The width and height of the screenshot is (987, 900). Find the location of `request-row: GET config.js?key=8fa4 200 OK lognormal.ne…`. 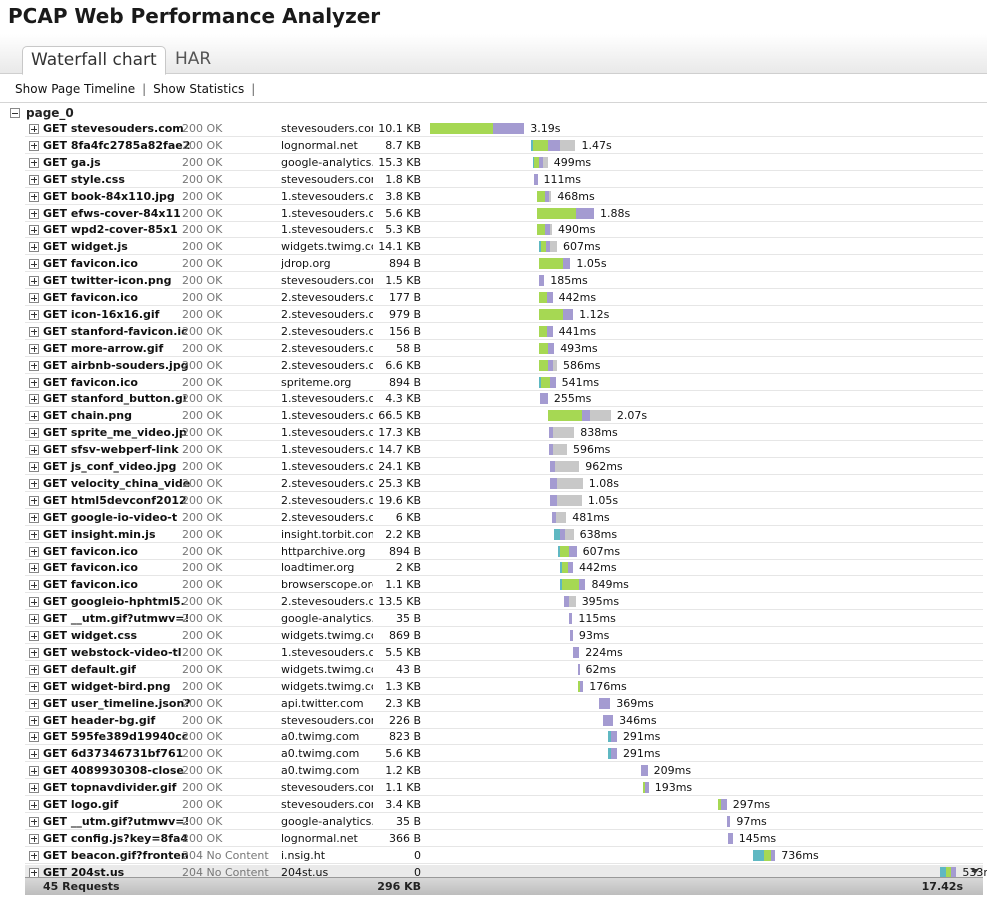

request-row: GET config.js?key=8fa4 200 OK lognormal.ne… is located at coordinates (504, 839).